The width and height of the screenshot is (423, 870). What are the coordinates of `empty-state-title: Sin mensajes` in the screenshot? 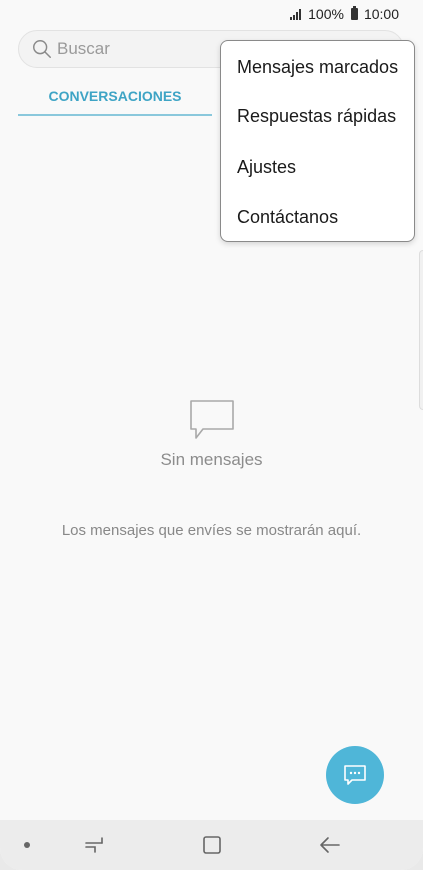 It's located at (211, 459).